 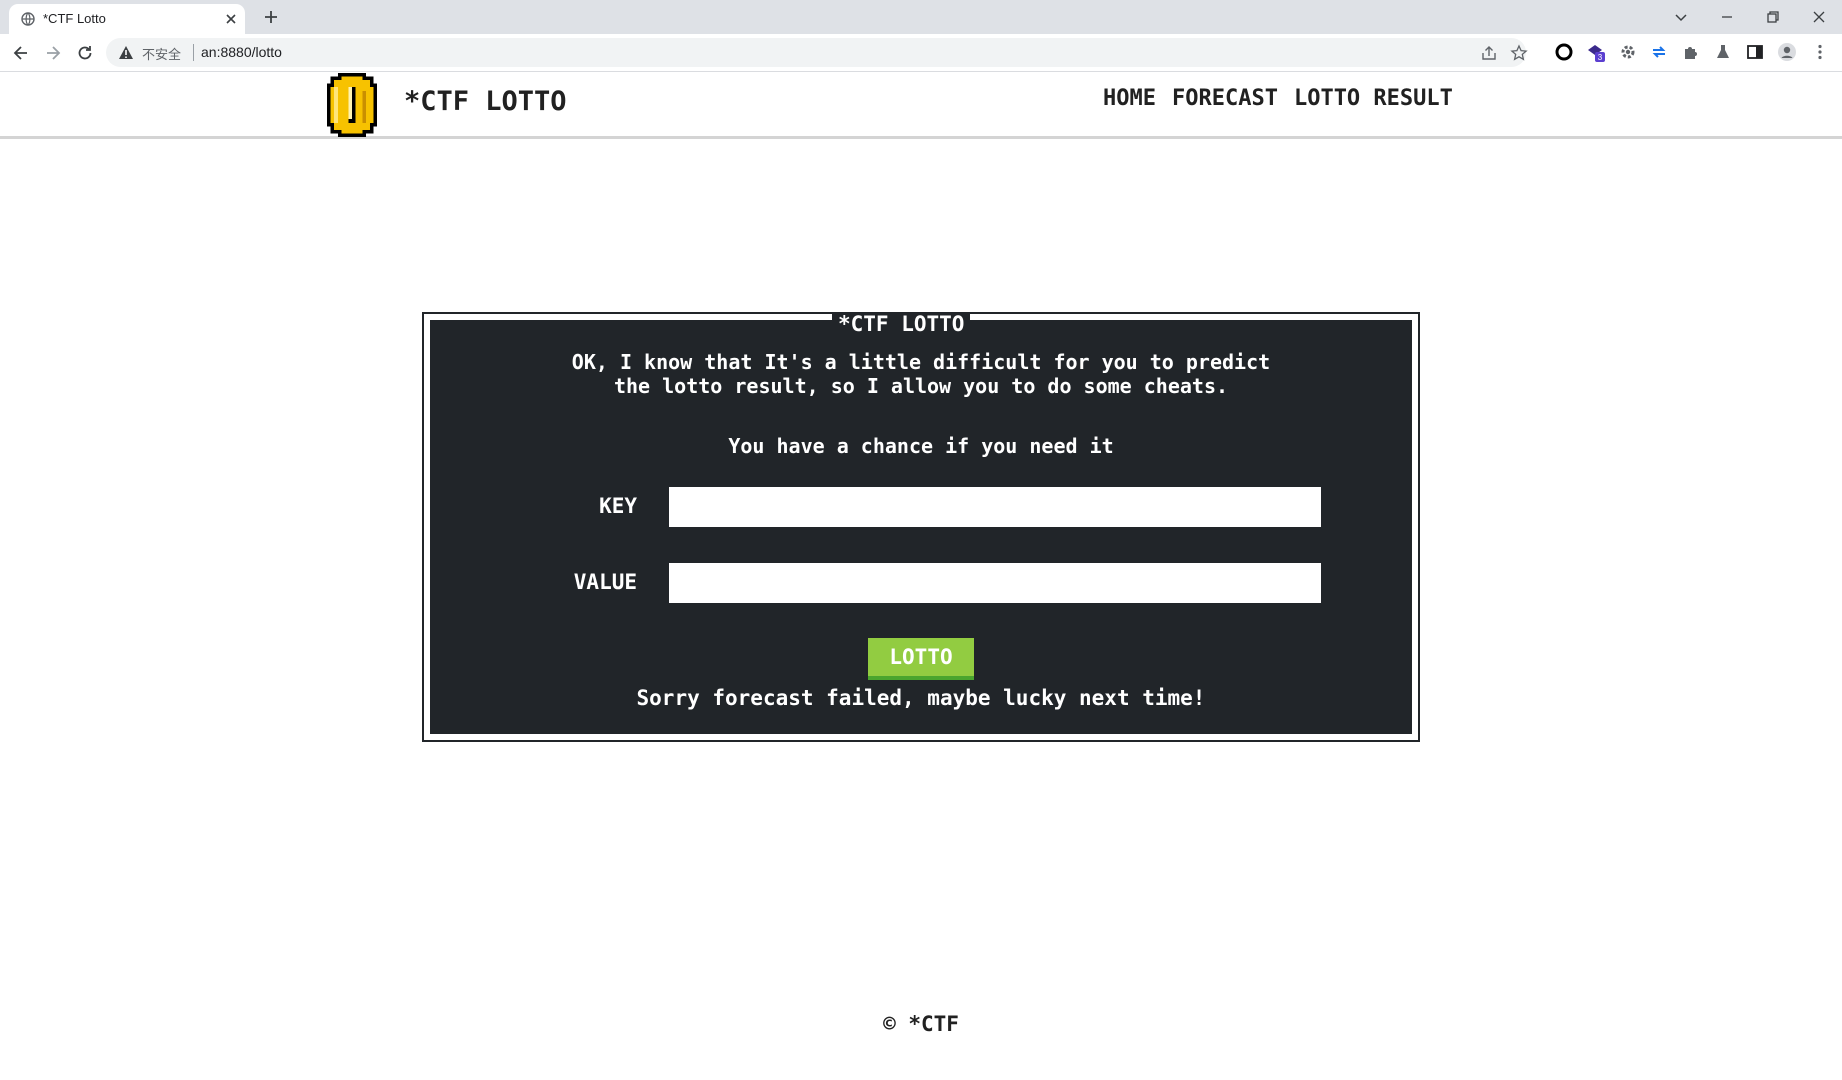 I want to click on puzzle-icon, so click(x=1691, y=52).